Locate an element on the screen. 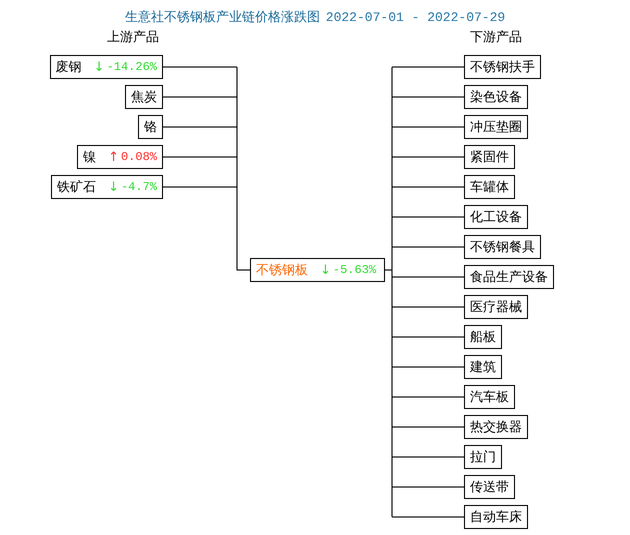 This screenshot has height=535, width=630. price-change: -14.26% is located at coordinates (131, 67).